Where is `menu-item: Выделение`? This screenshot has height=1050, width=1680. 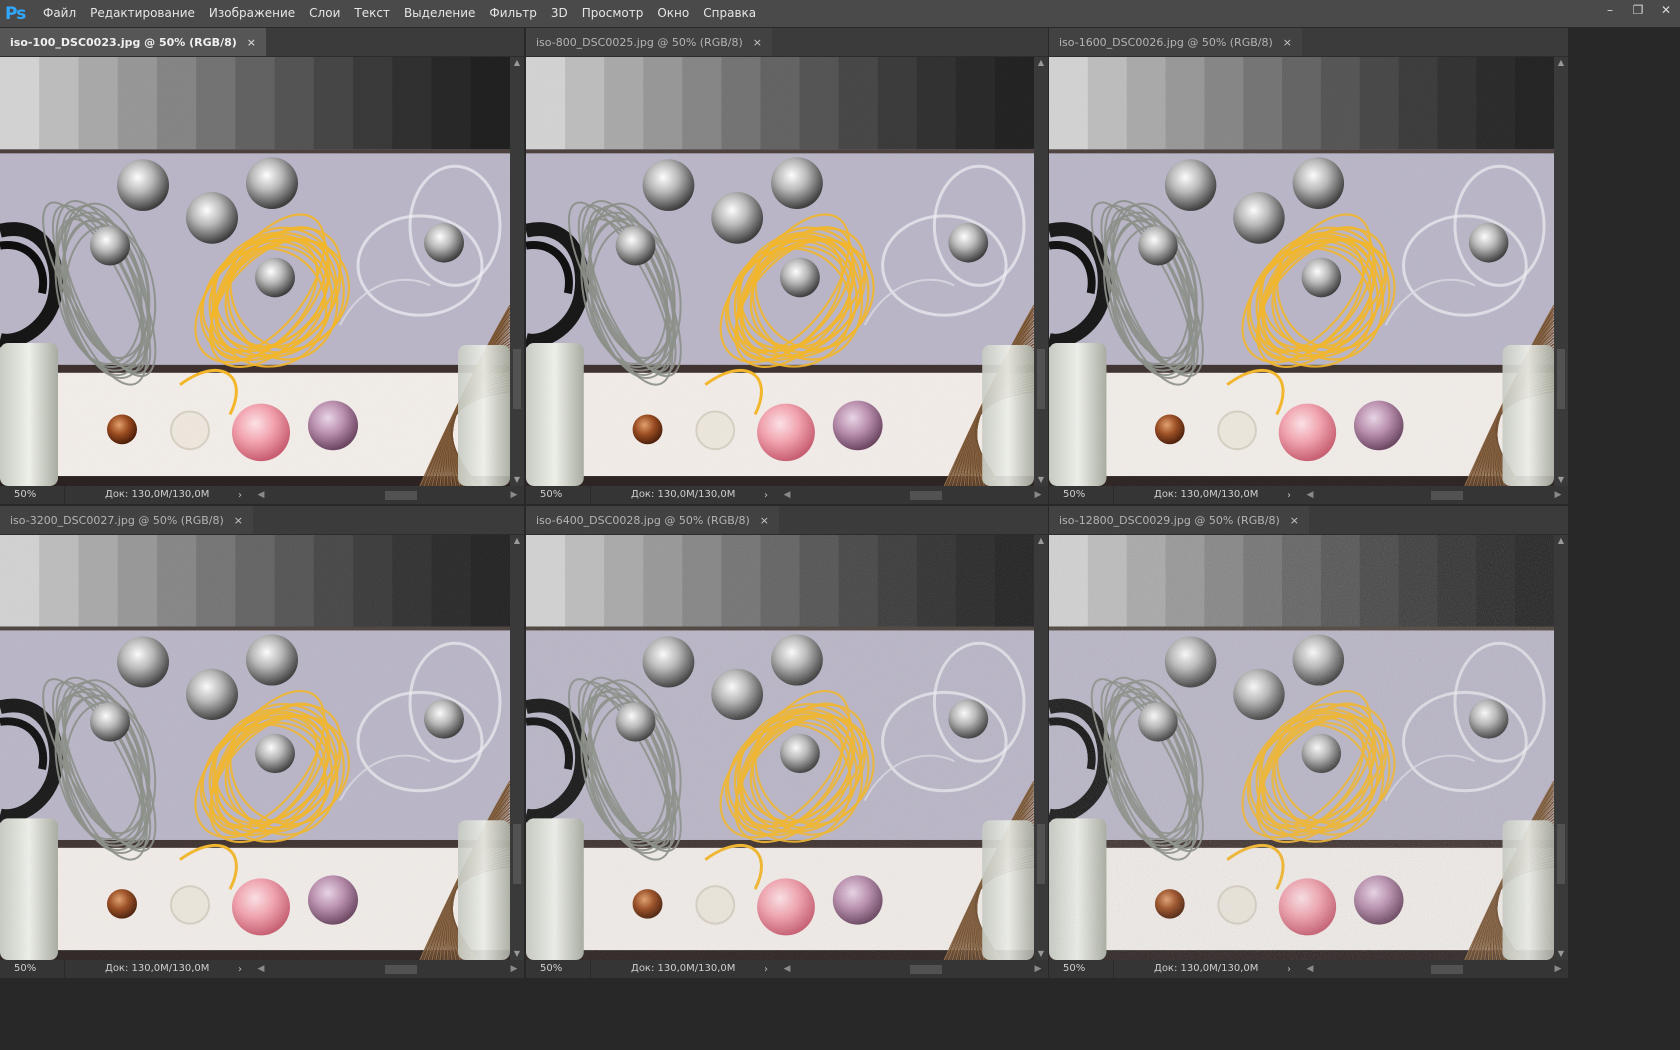 menu-item: Выделение is located at coordinates (439, 13).